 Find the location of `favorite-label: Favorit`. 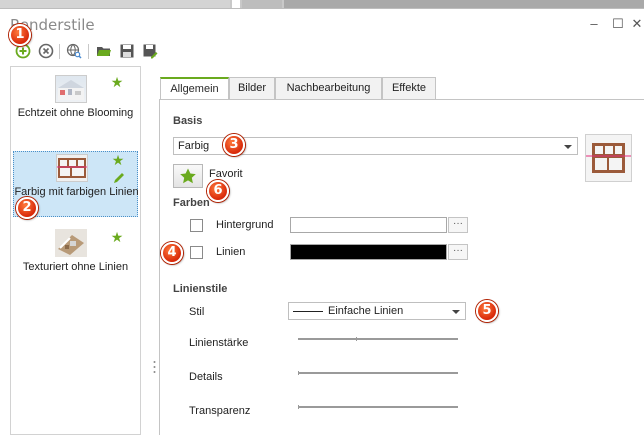

favorite-label: Favorit is located at coordinates (226, 174).